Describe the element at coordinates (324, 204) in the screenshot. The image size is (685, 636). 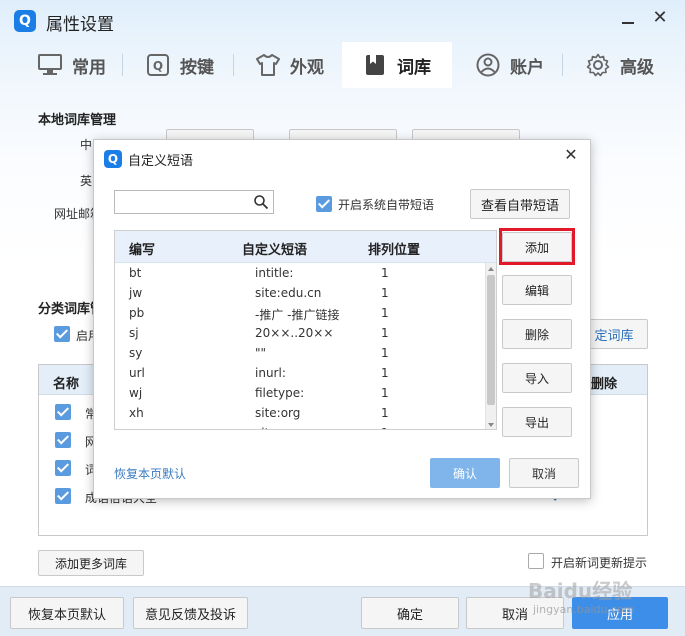
I see `system-phrases-checkbox` at that location.